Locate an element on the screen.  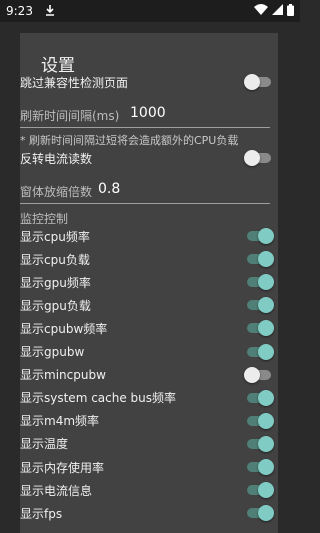
monitor-item-label: 显示mincpubw is located at coordinates (63, 375).